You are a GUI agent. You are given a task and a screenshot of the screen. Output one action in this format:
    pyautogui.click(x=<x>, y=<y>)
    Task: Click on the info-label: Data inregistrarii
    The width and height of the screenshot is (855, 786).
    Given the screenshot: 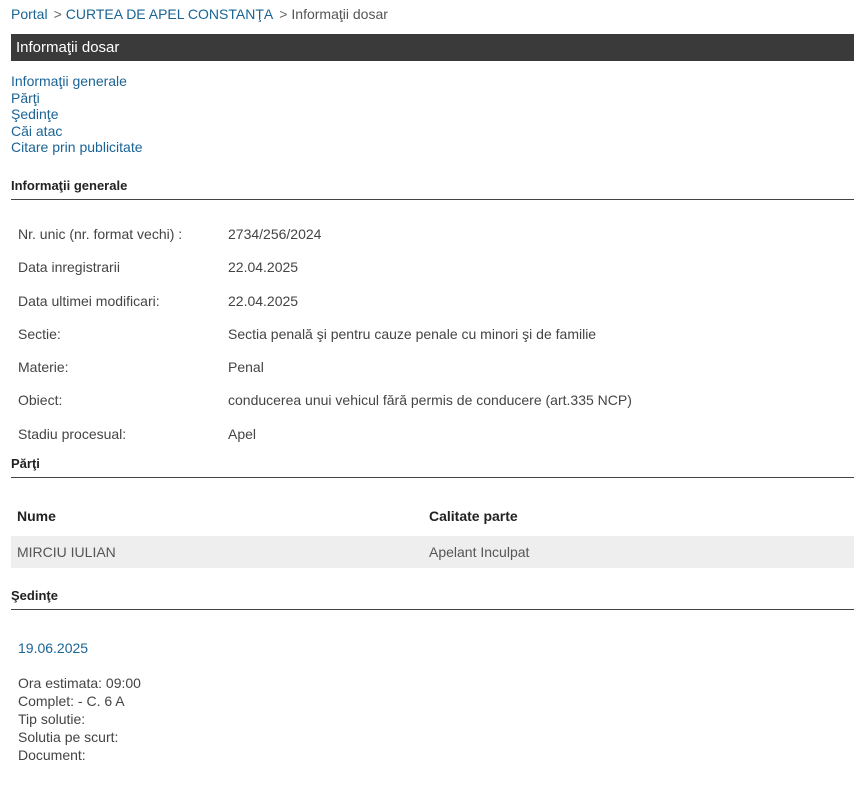 What is the action you would take?
    pyautogui.click(x=69, y=267)
    